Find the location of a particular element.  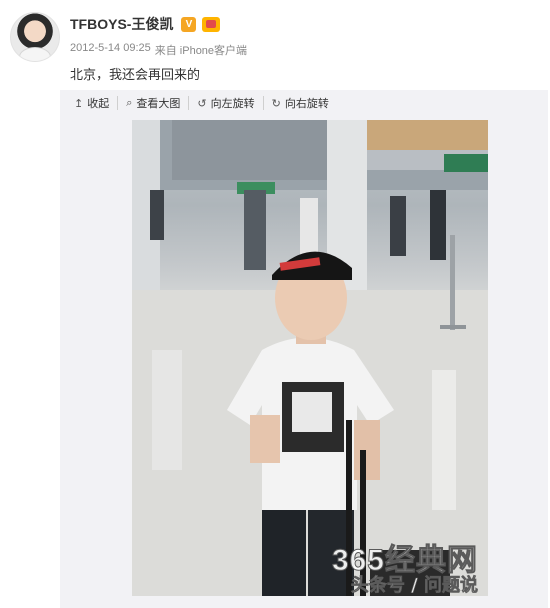

view-large-button: ⌕ 查看大图 is located at coordinates (152, 103).